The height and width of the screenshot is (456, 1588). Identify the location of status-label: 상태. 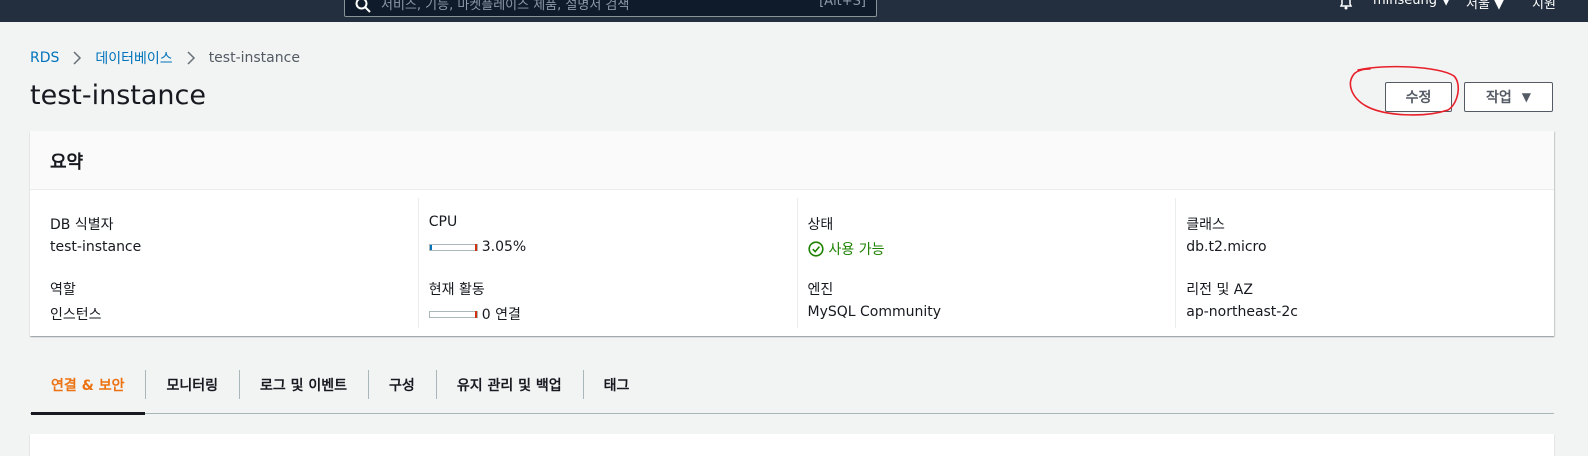
(820, 225).